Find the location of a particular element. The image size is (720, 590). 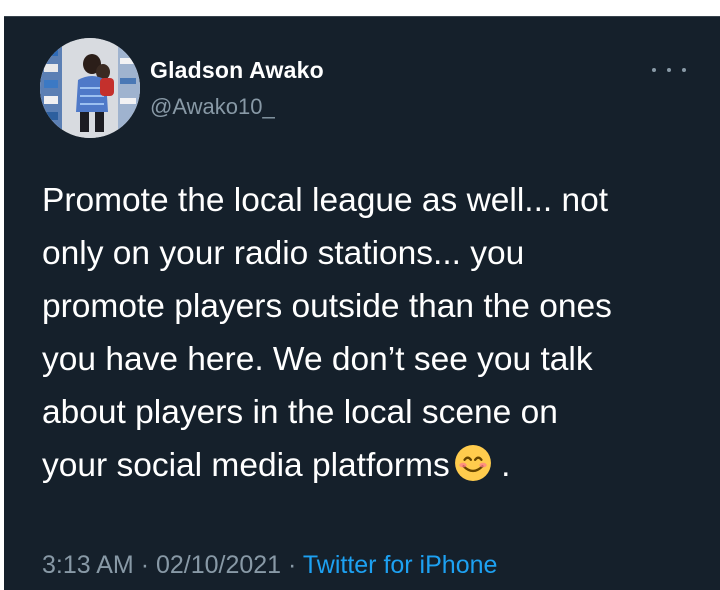

author-handle: @Awako10_ is located at coordinates (212, 107).